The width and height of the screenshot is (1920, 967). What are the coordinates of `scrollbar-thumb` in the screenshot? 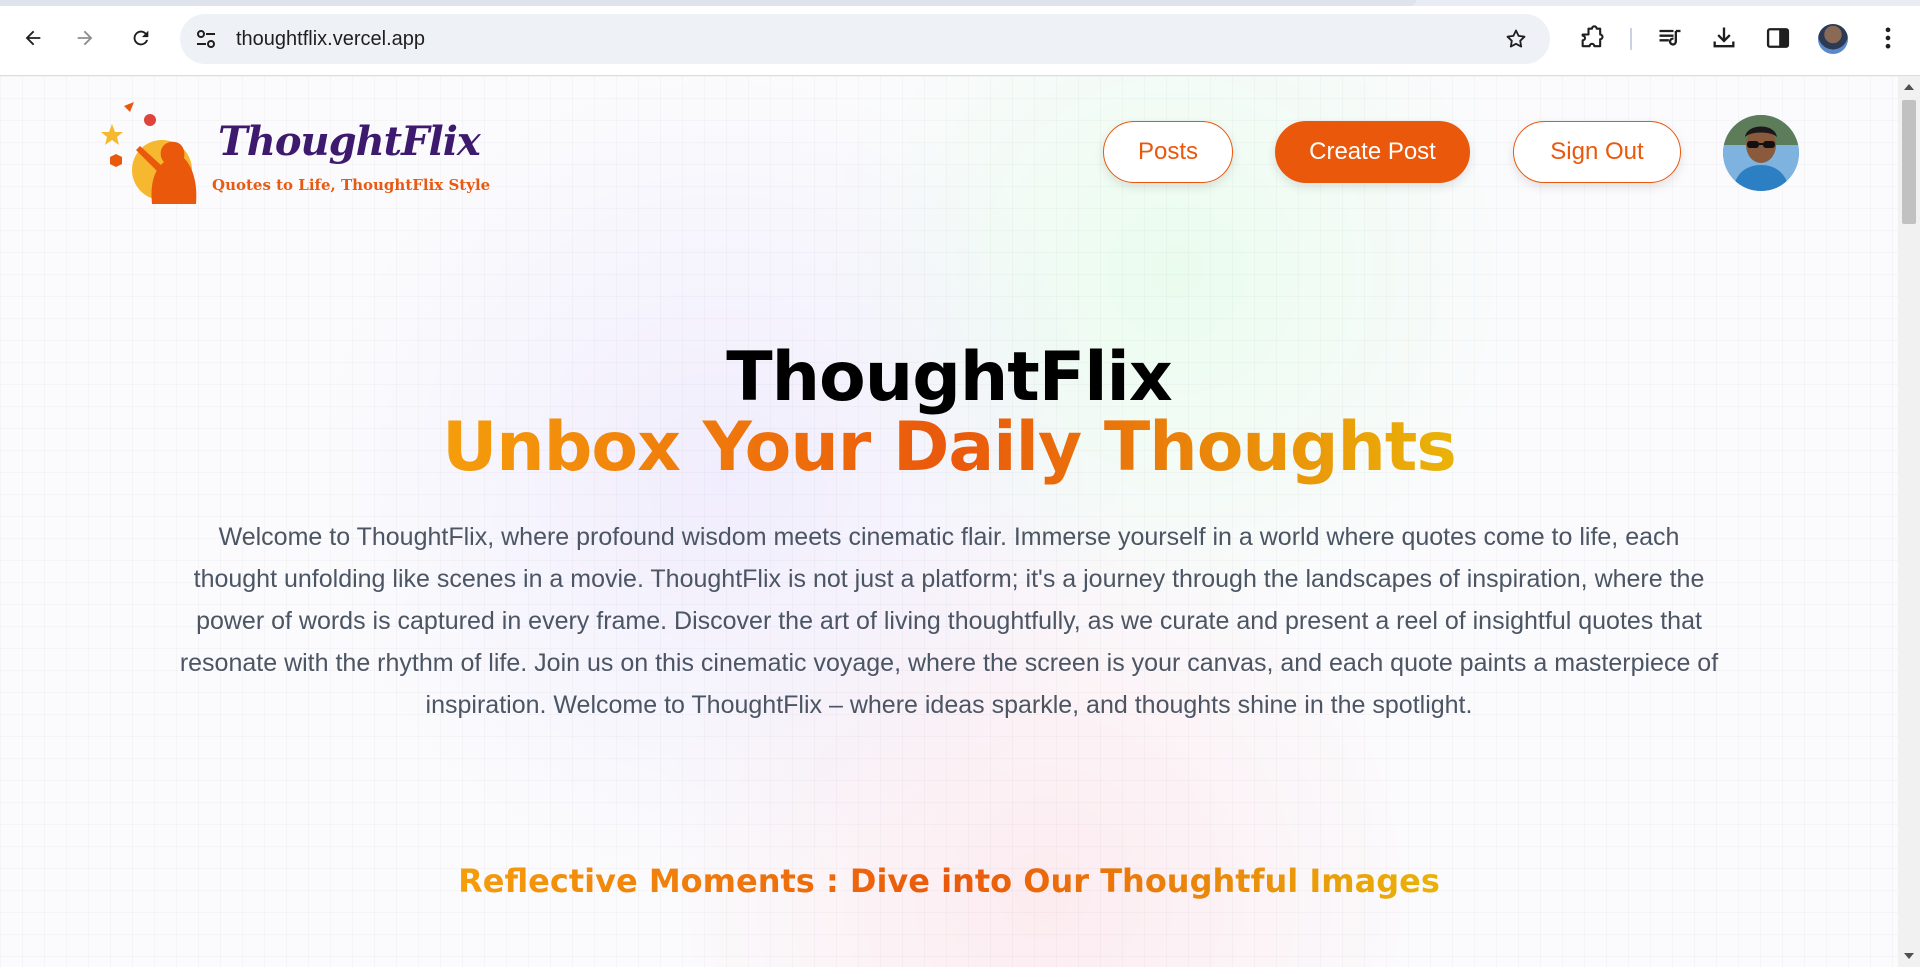 It's located at (1909, 162).